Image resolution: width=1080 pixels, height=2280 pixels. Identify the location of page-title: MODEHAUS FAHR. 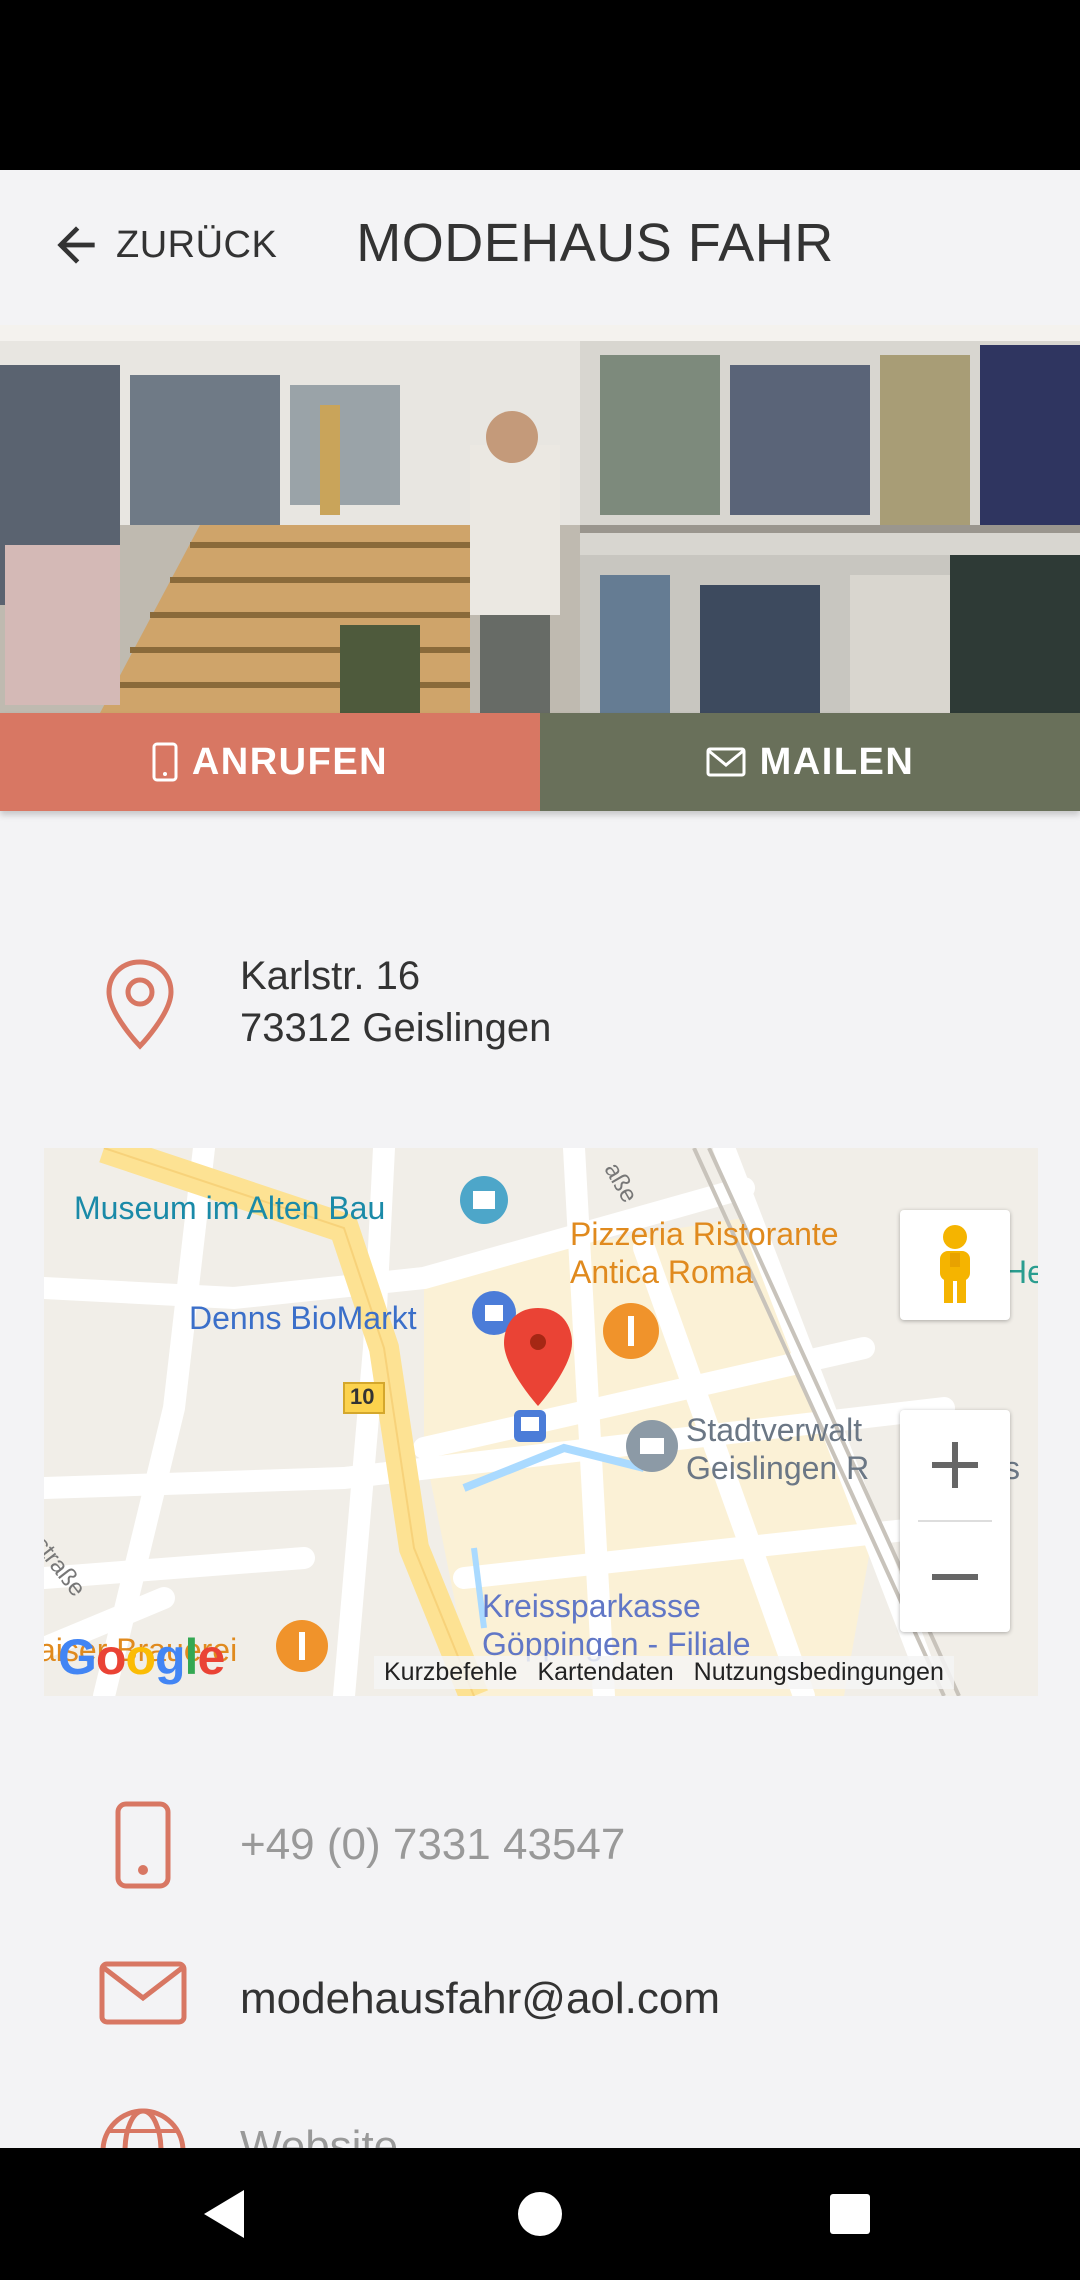
(595, 243).